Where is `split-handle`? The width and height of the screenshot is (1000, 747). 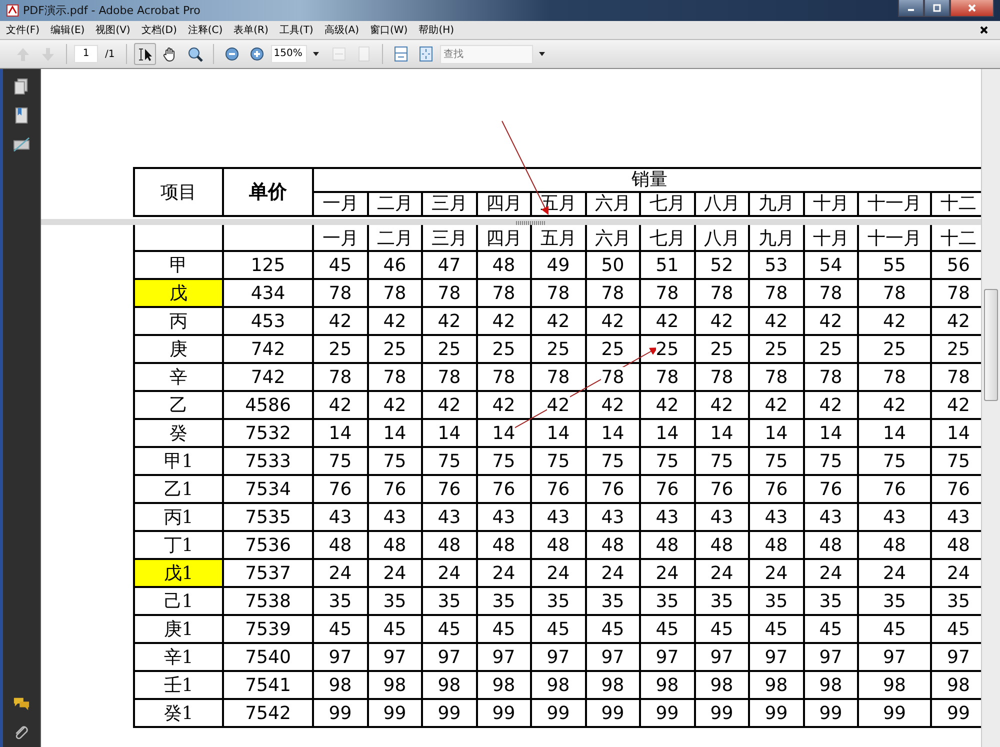
split-handle is located at coordinates (531, 223).